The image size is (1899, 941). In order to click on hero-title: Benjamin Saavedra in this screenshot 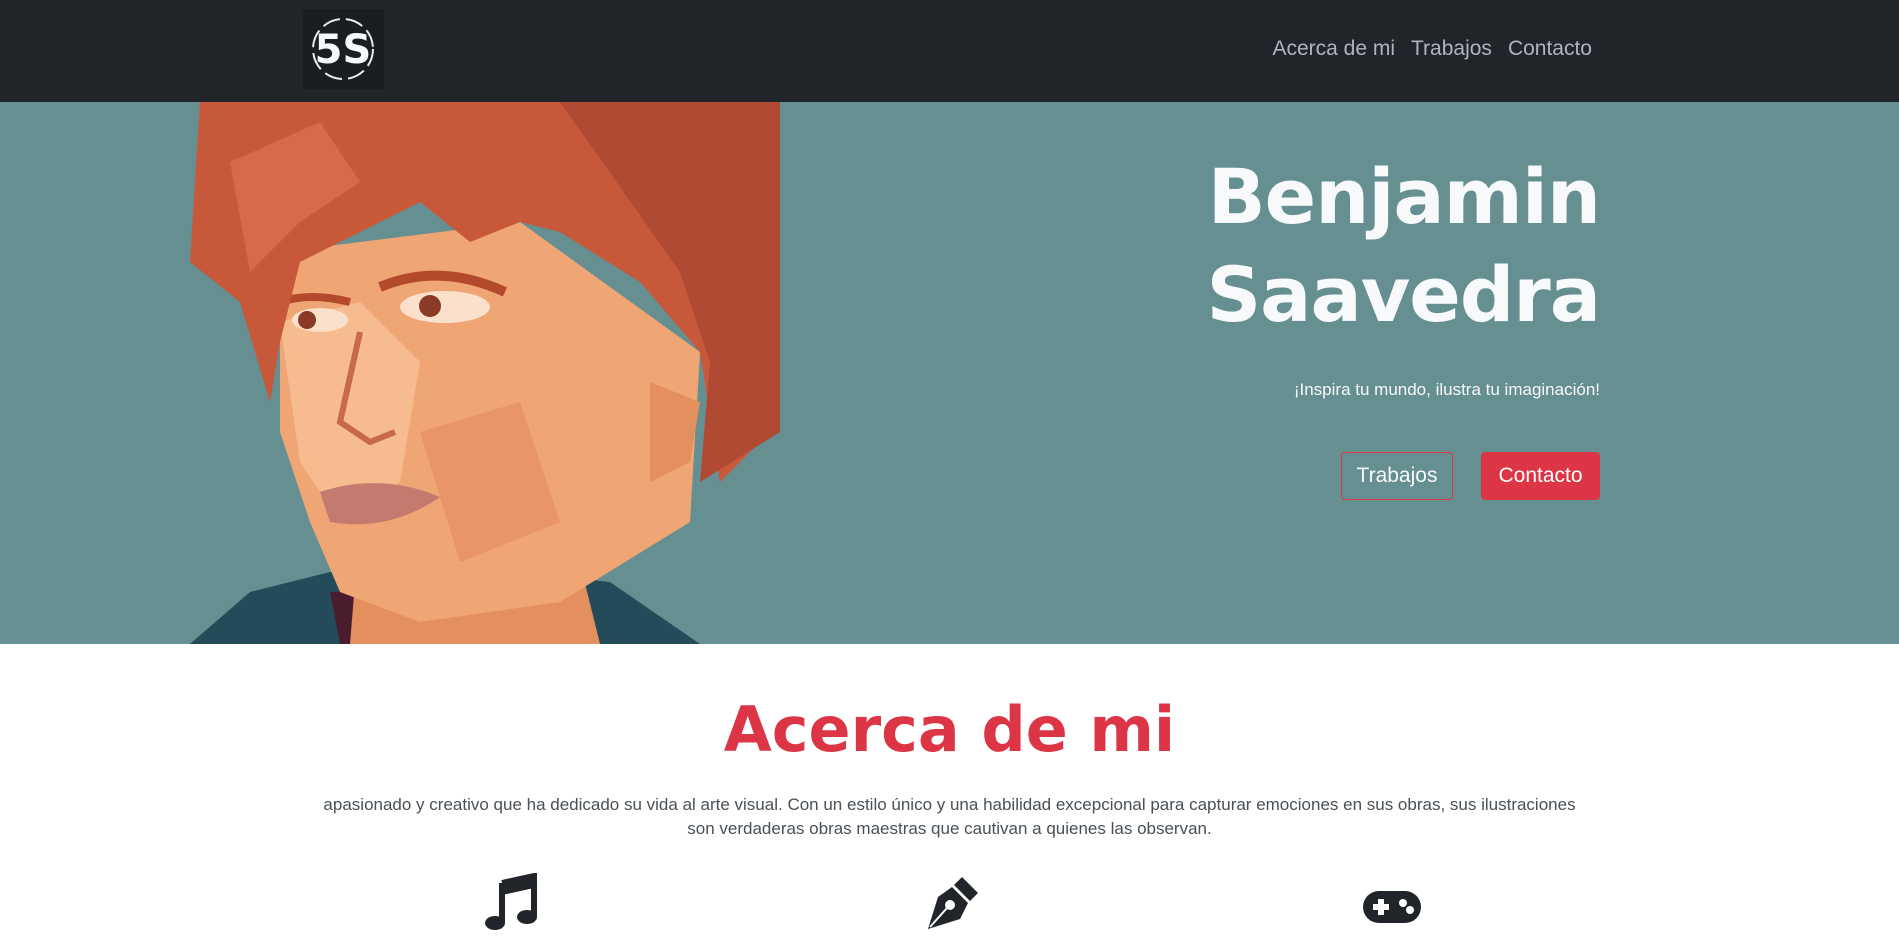, I will do `click(1403, 246)`.